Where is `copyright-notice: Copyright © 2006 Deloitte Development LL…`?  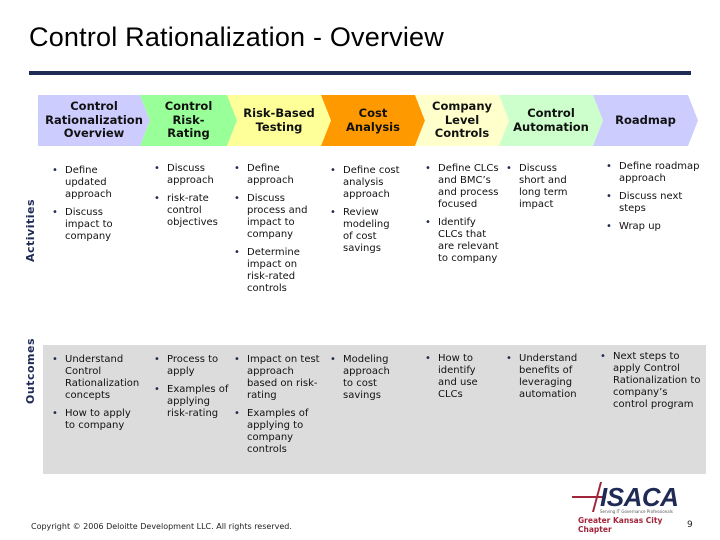
copyright-notice: Copyright © 2006 Deloitte Development LL… is located at coordinates (161, 526).